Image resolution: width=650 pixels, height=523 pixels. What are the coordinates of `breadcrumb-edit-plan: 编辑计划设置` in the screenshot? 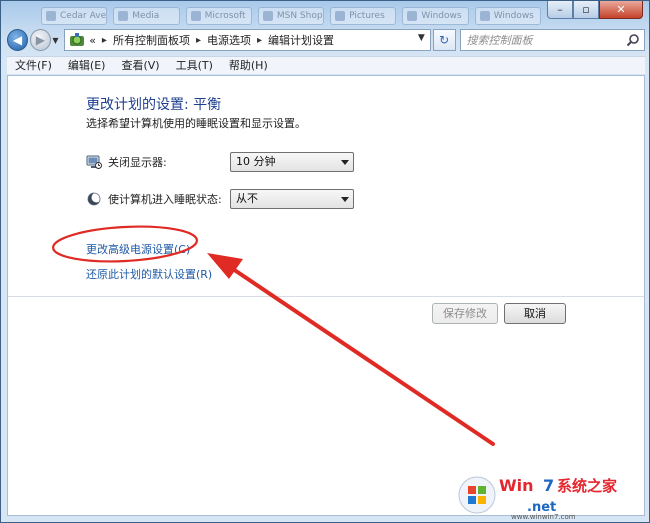 It's located at (301, 40).